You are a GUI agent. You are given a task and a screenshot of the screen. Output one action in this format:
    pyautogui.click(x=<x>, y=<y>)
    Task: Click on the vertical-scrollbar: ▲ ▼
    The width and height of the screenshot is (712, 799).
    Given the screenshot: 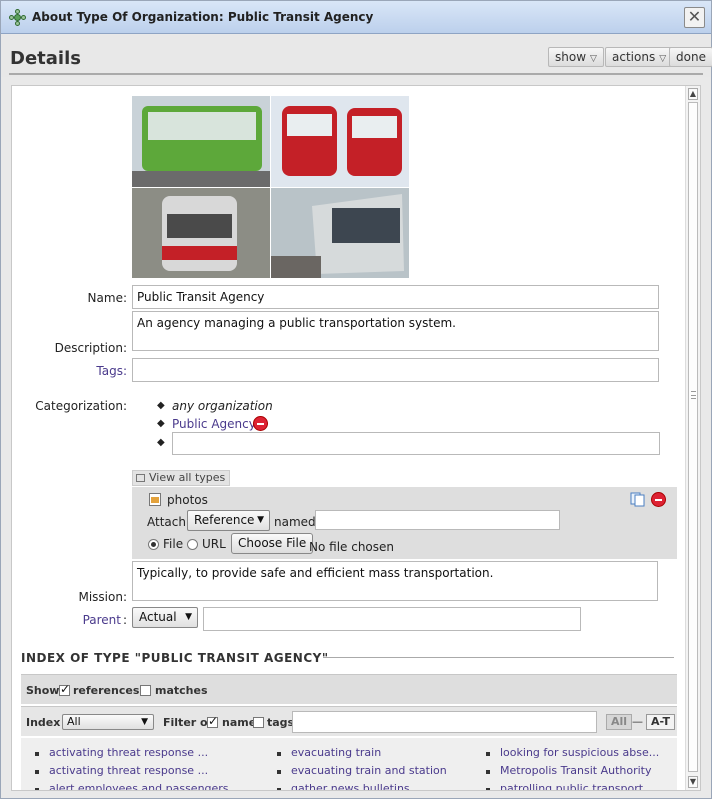 What is the action you would take?
    pyautogui.click(x=692, y=438)
    